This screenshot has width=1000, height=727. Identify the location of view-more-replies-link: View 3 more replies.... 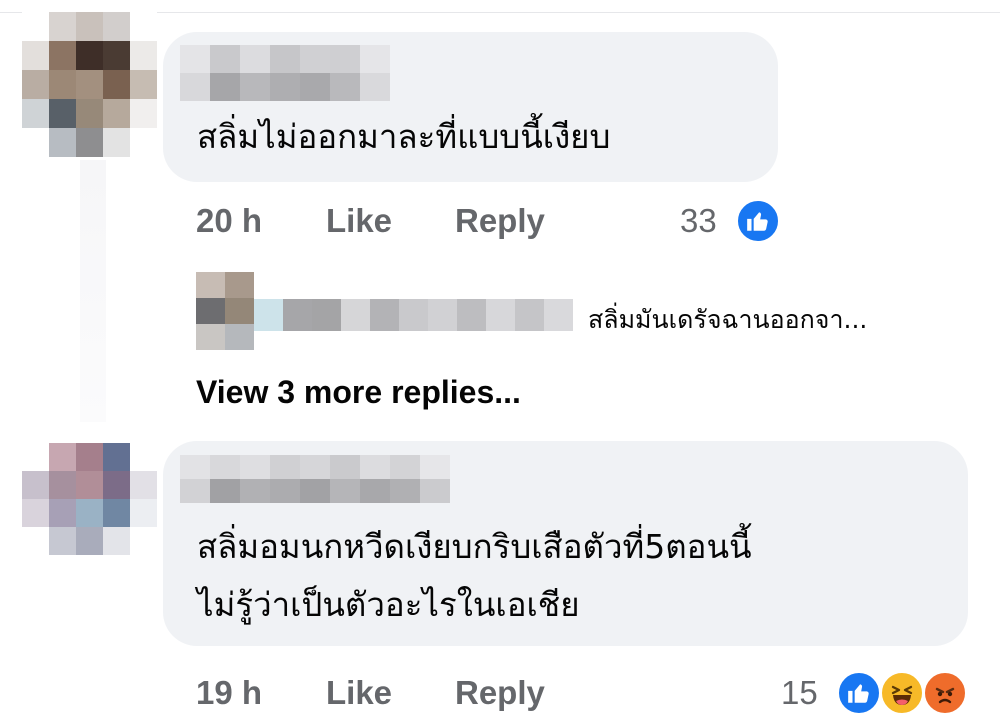
(358, 392).